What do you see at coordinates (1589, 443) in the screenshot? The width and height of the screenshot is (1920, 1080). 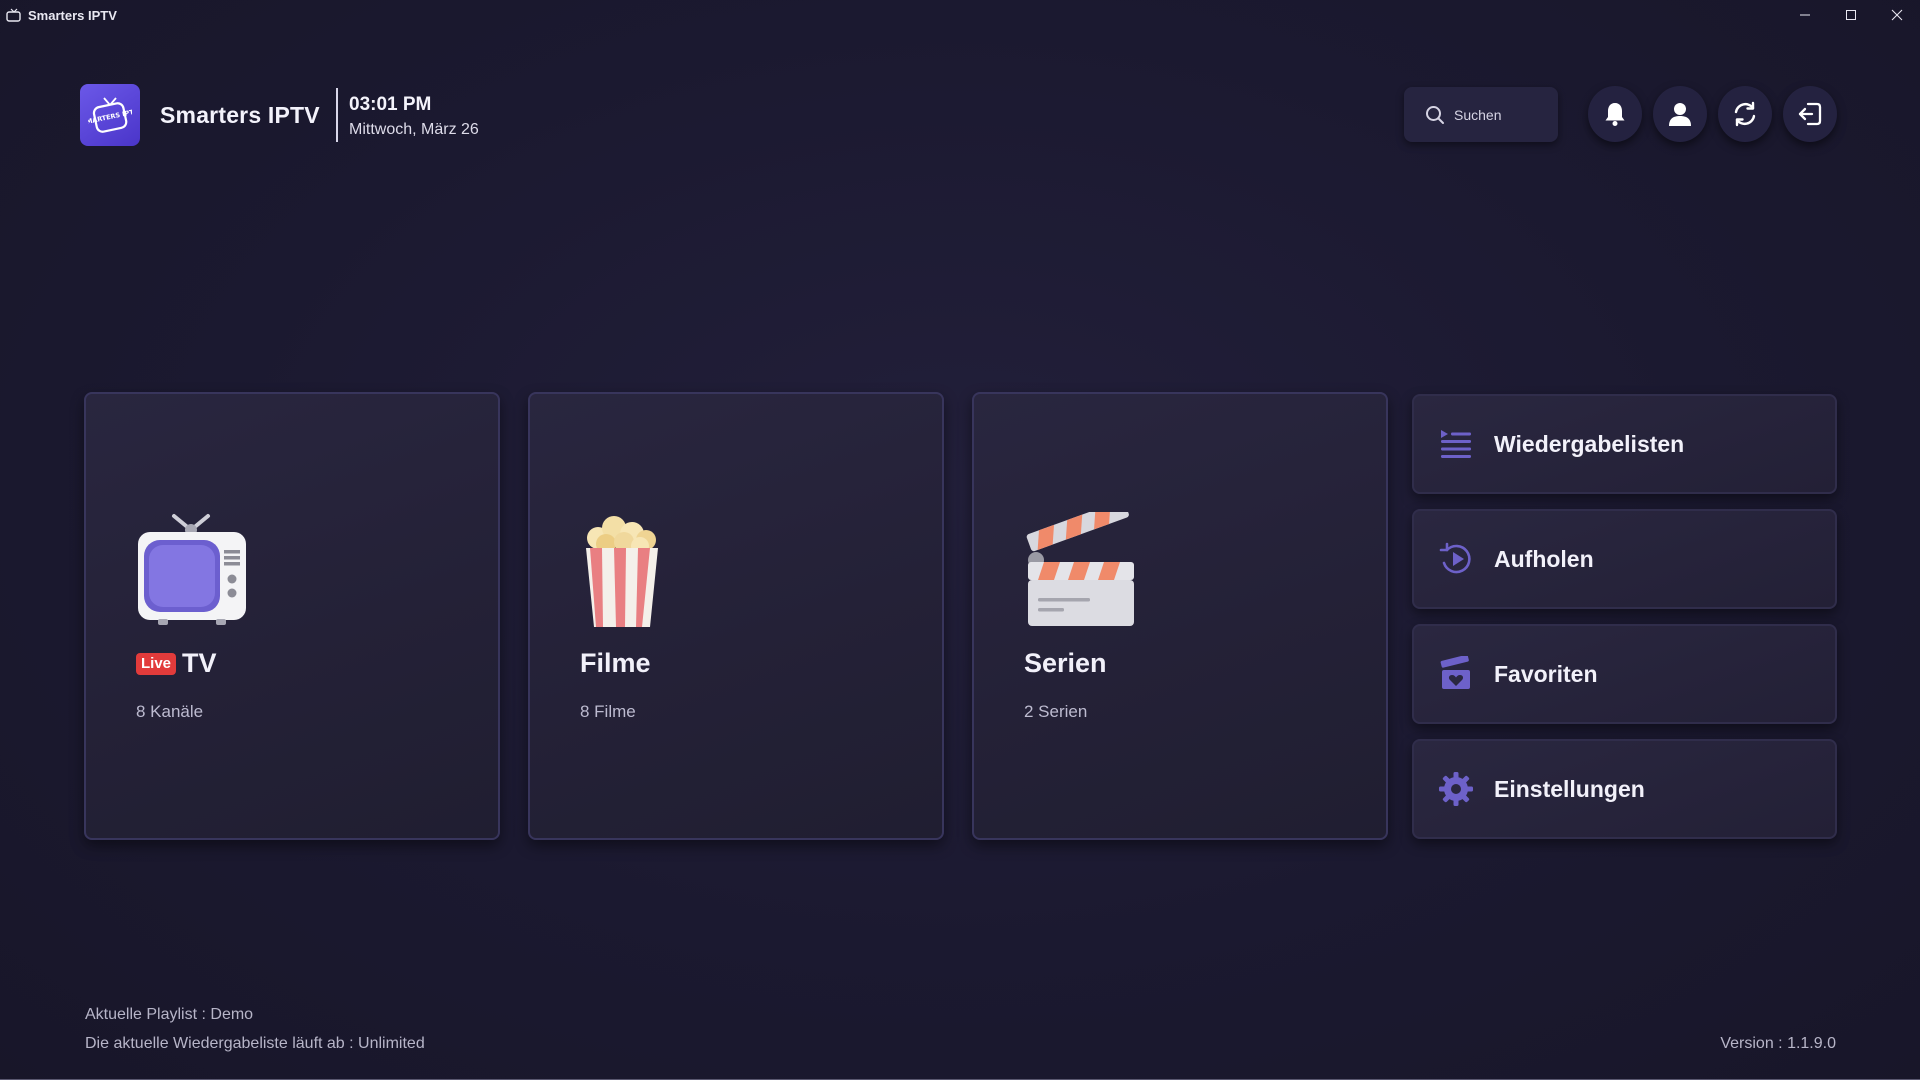 I see `side-item-playlists-label: Wiedergabelisten` at bounding box center [1589, 443].